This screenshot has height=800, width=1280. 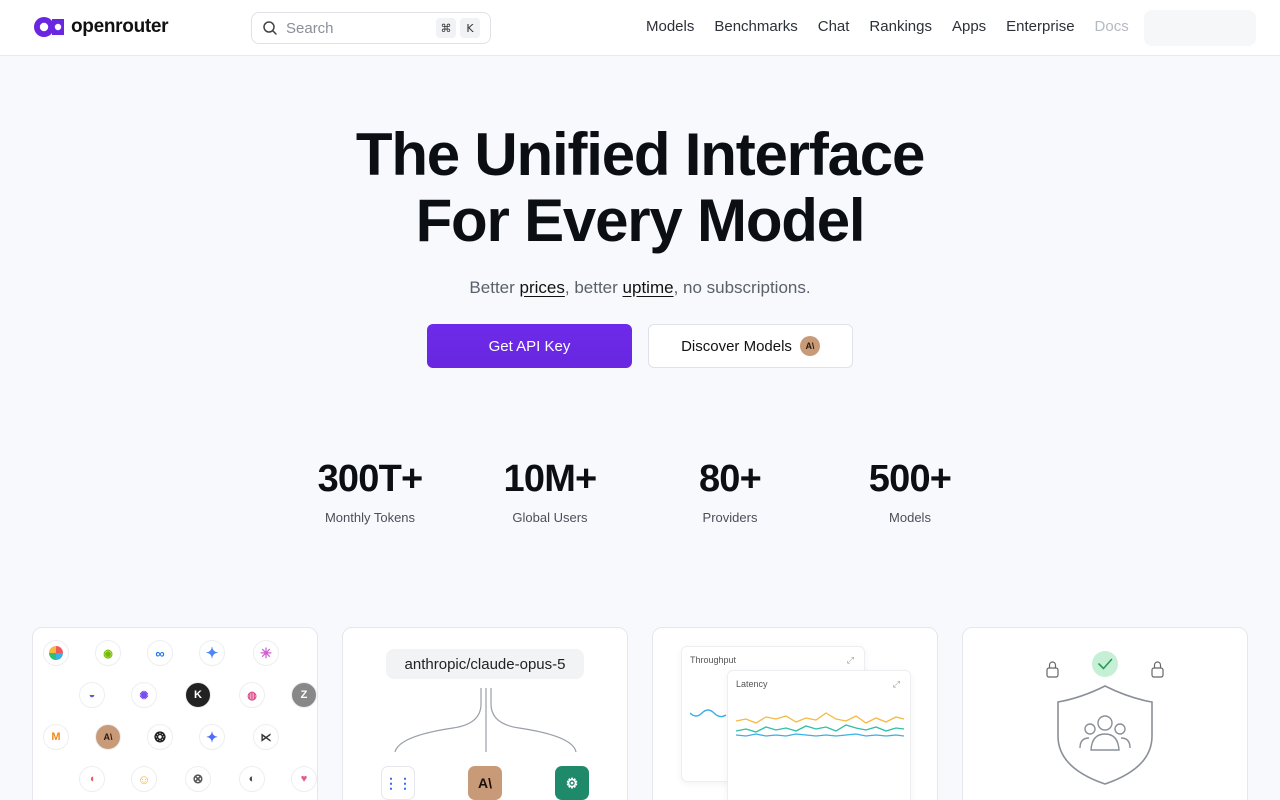 What do you see at coordinates (160, 653) in the screenshot?
I see `meta-icon: ∞` at bounding box center [160, 653].